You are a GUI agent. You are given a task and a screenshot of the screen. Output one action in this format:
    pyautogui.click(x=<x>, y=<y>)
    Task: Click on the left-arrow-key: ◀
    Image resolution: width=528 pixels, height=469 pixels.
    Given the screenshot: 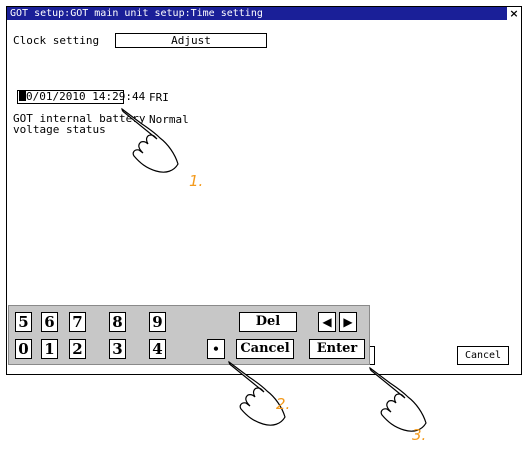 What is the action you would take?
    pyautogui.click(x=327, y=322)
    